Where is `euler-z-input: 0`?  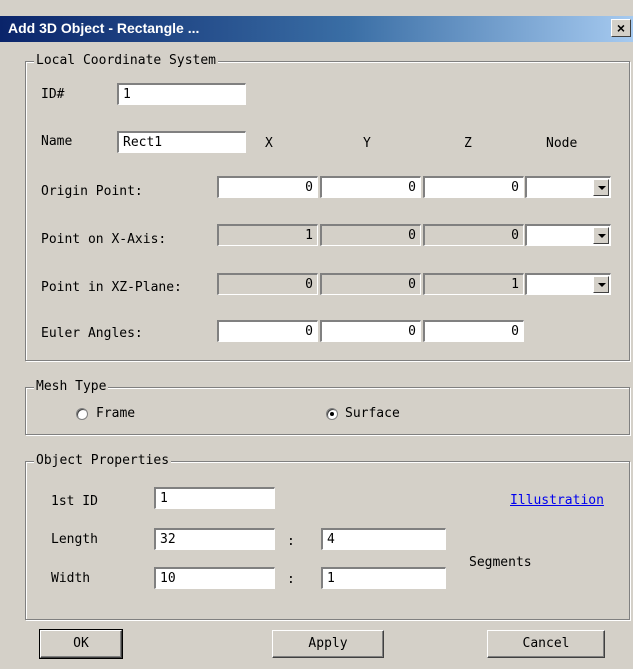
euler-z-input: 0 is located at coordinates (473, 331).